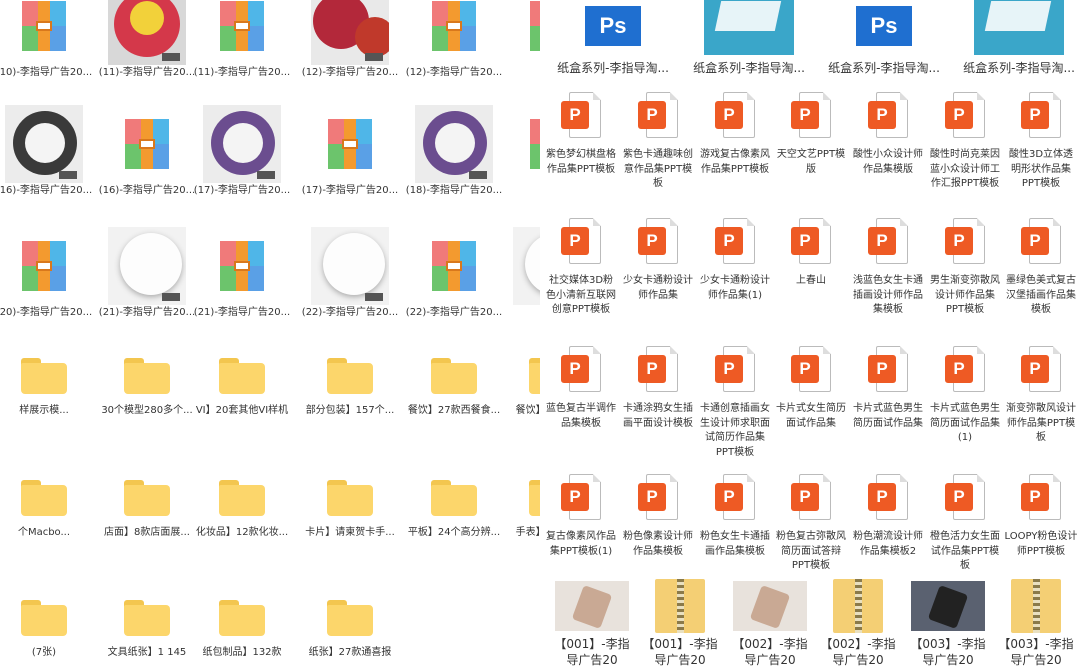 Image resolution: width=1080 pixels, height=669 pixels. Describe the element at coordinates (1041, 268) in the screenshot. I see `ppt-file-item: P 墨绿色美式复古汉堡插画作品集模板` at that location.